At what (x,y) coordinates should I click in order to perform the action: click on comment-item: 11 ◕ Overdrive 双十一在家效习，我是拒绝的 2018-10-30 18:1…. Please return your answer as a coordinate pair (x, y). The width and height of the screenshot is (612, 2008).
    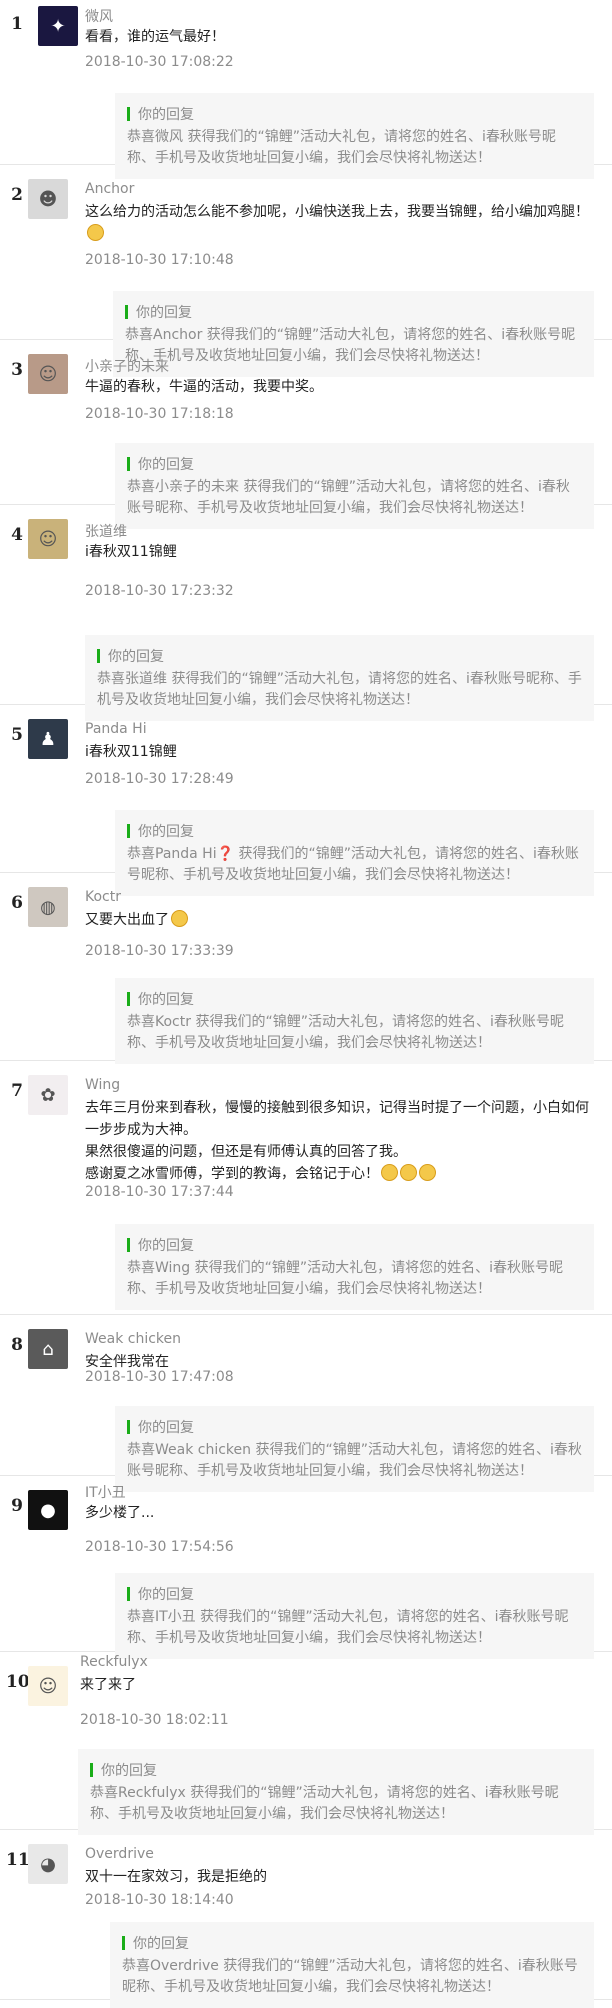
    Looking at the image, I should click on (306, 1919).